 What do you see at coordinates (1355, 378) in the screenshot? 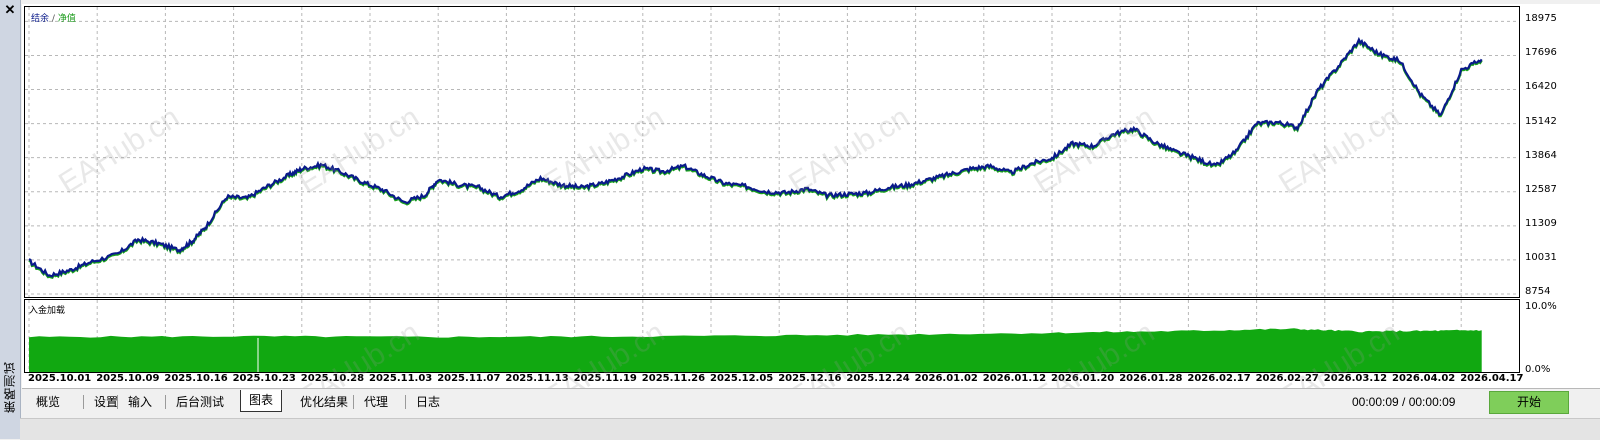
I see `x-tick-label: 2026.03.12` at bounding box center [1355, 378].